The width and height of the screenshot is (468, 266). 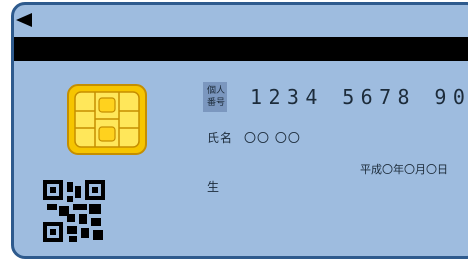 What do you see at coordinates (241, 49) in the screenshot?
I see `magnetic-stripe` at bounding box center [241, 49].